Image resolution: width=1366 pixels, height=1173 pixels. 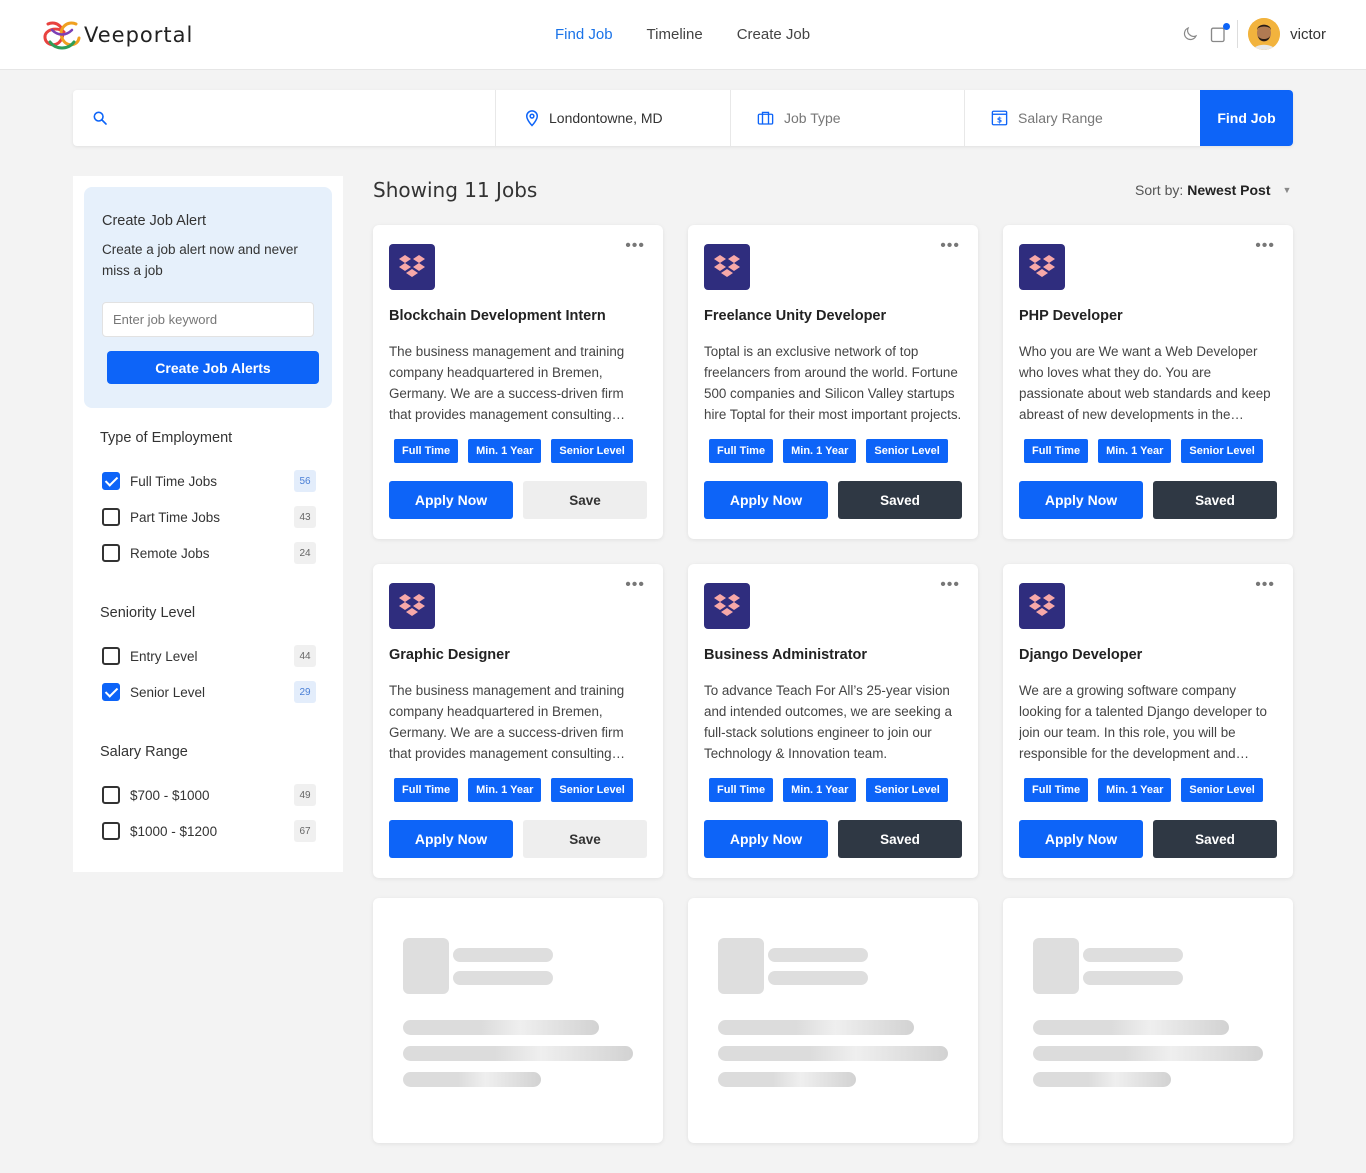 I want to click on job-keyword-input, so click(x=208, y=319).